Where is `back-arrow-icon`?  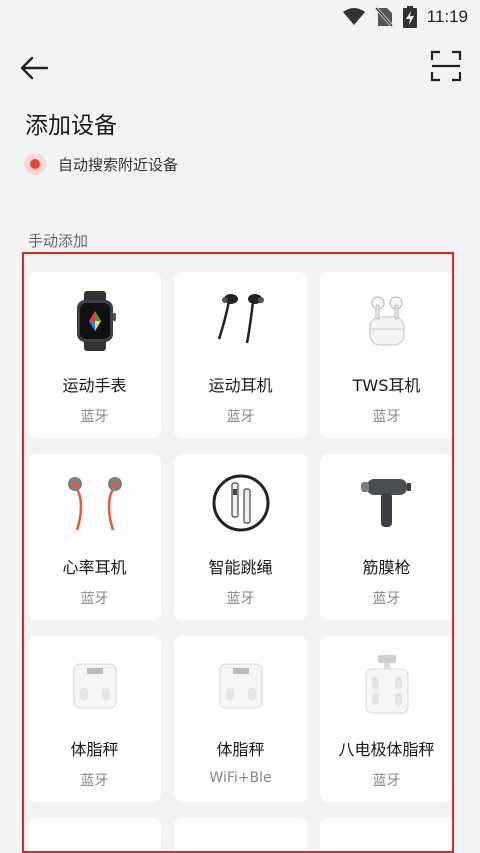 back-arrow-icon is located at coordinates (34, 68).